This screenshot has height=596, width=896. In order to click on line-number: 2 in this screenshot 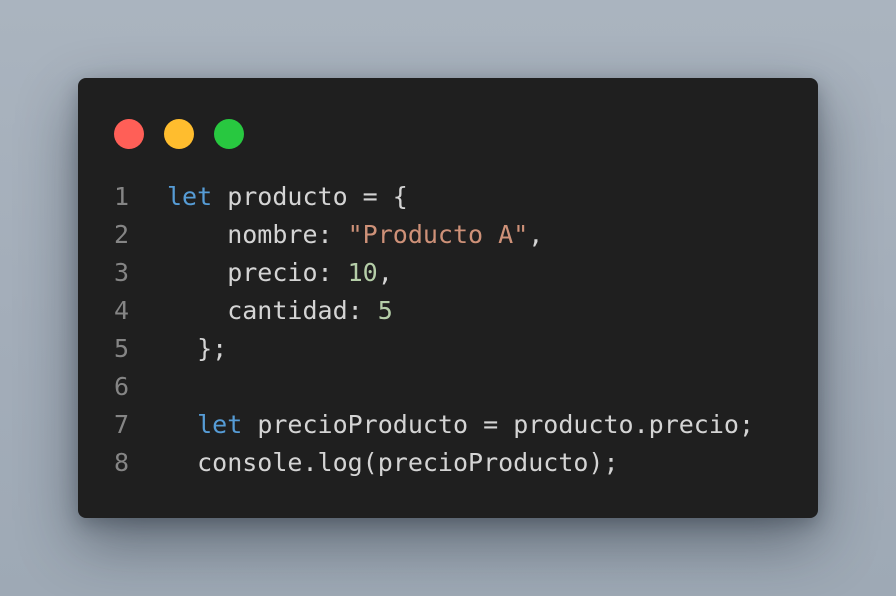, I will do `click(122, 234)`.